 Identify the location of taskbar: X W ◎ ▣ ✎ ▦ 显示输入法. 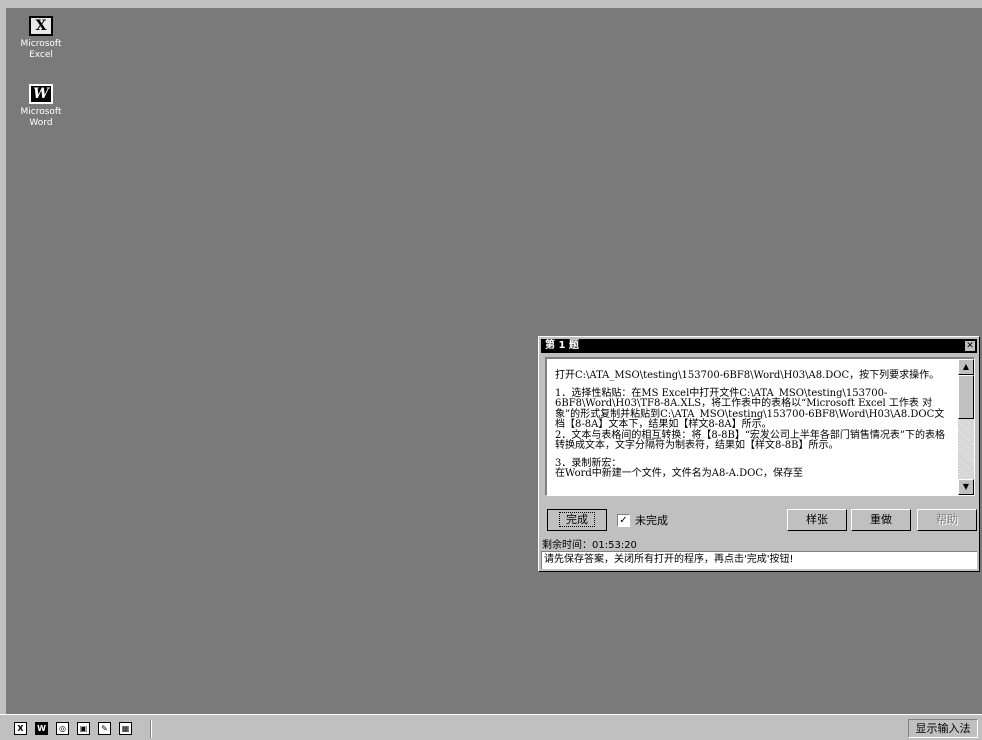
(491, 727).